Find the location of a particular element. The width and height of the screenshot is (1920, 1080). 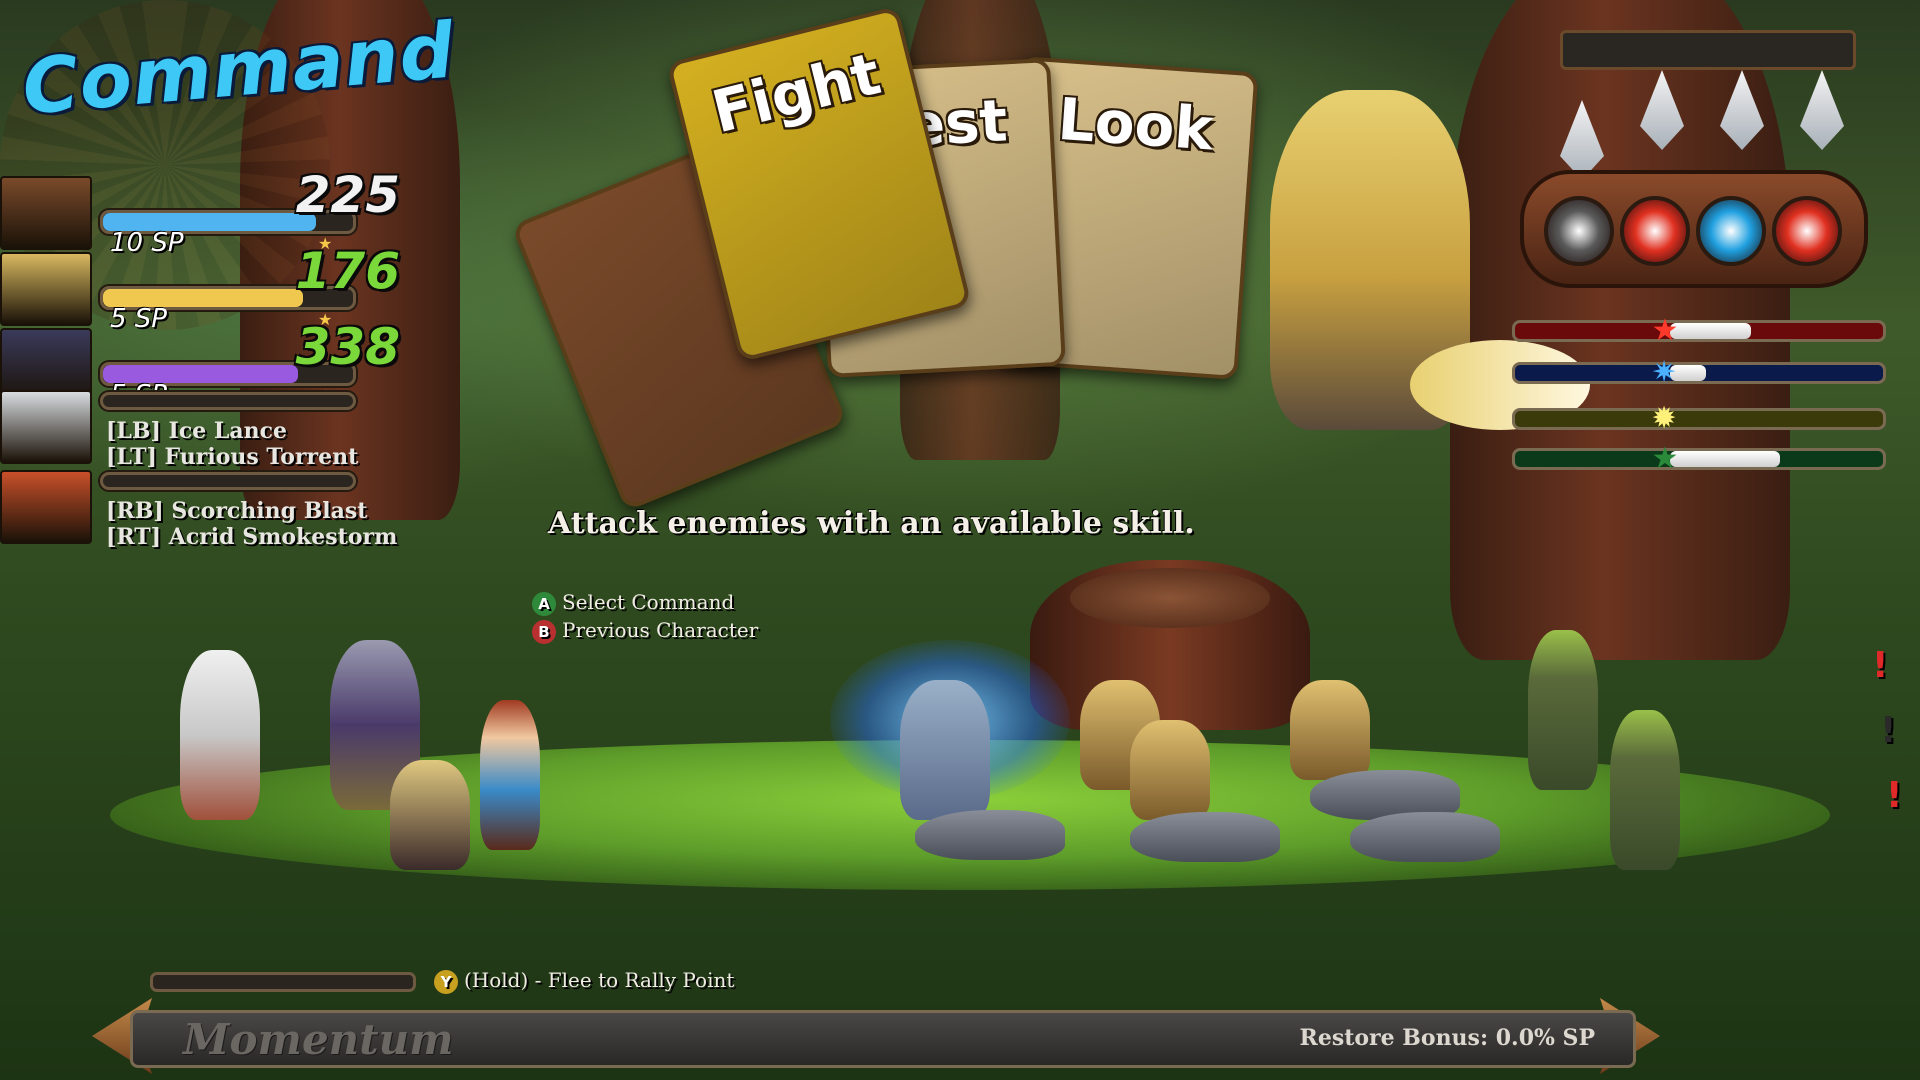

ally-goat-warrior is located at coordinates (220, 735).